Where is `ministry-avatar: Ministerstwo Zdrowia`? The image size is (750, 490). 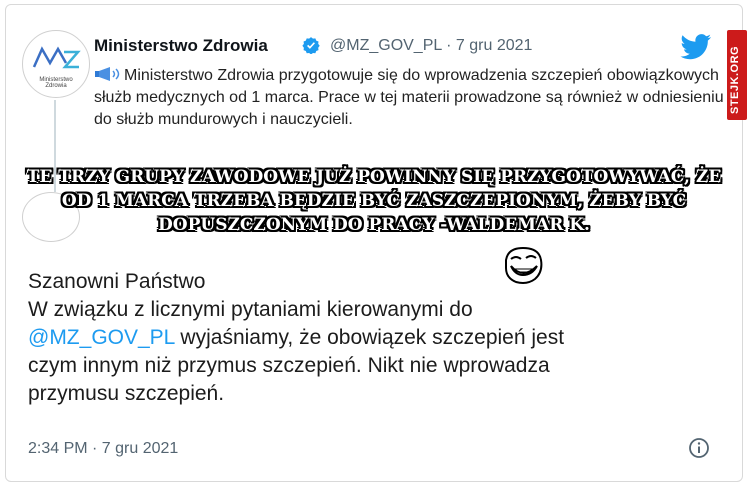
ministry-avatar: Ministerstwo Zdrowia is located at coordinates (56, 64).